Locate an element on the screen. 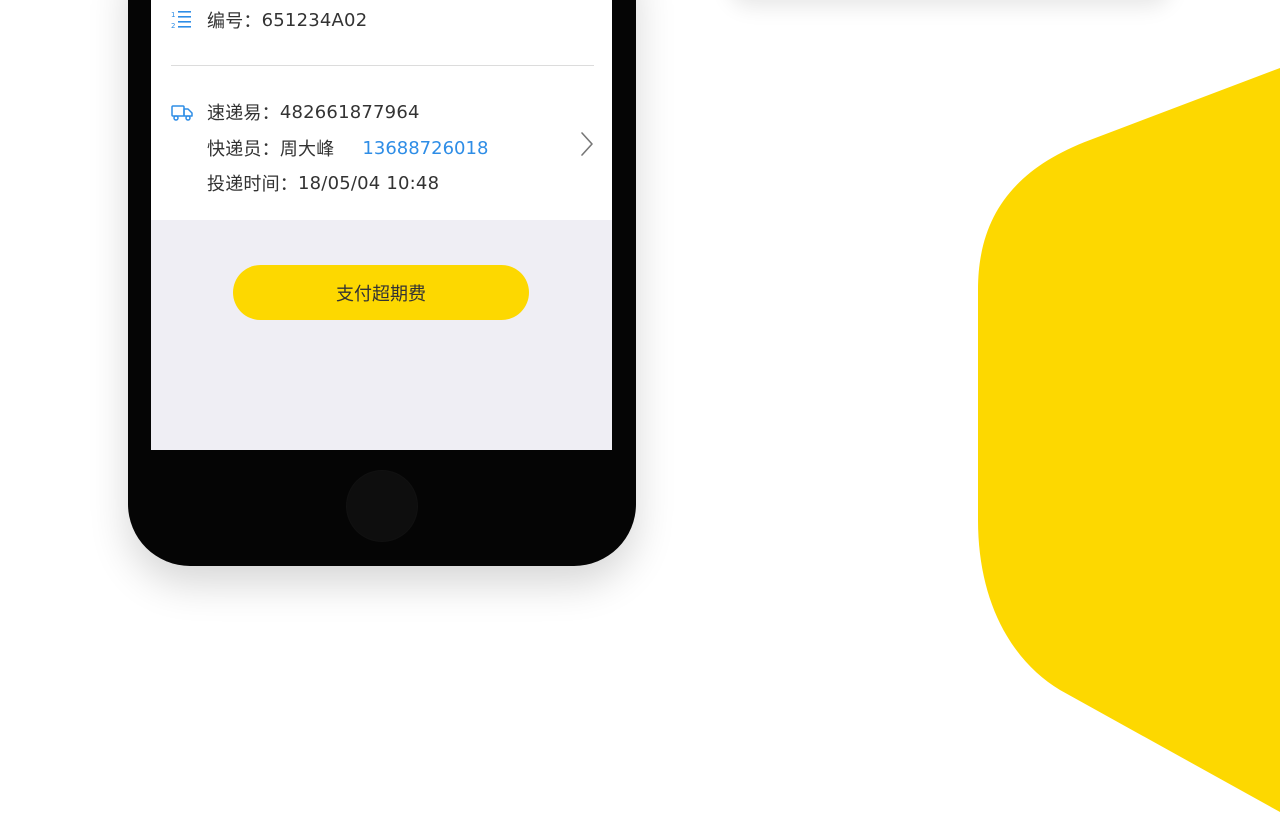 This screenshot has width=1280, height=831. courier-company-row: 速递易： 482661877964 is located at coordinates (313, 112).